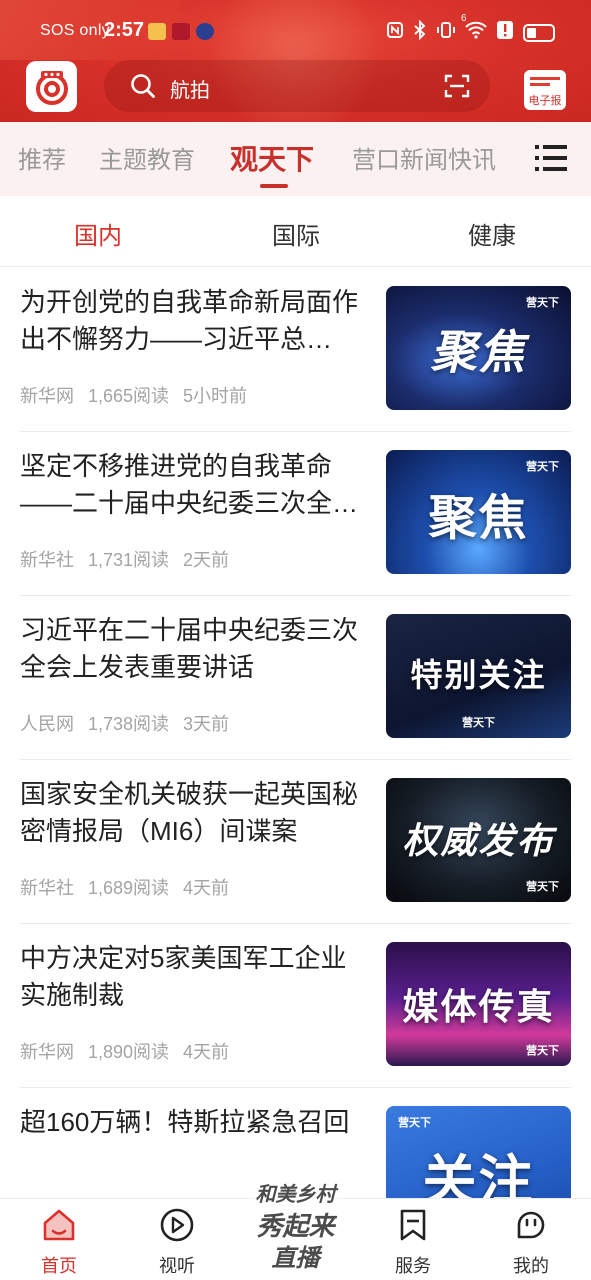 The width and height of the screenshot is (591, 1280). I want to click on news-title: 超160万辆！特斯拉紧急召回, so click(185, 1122).